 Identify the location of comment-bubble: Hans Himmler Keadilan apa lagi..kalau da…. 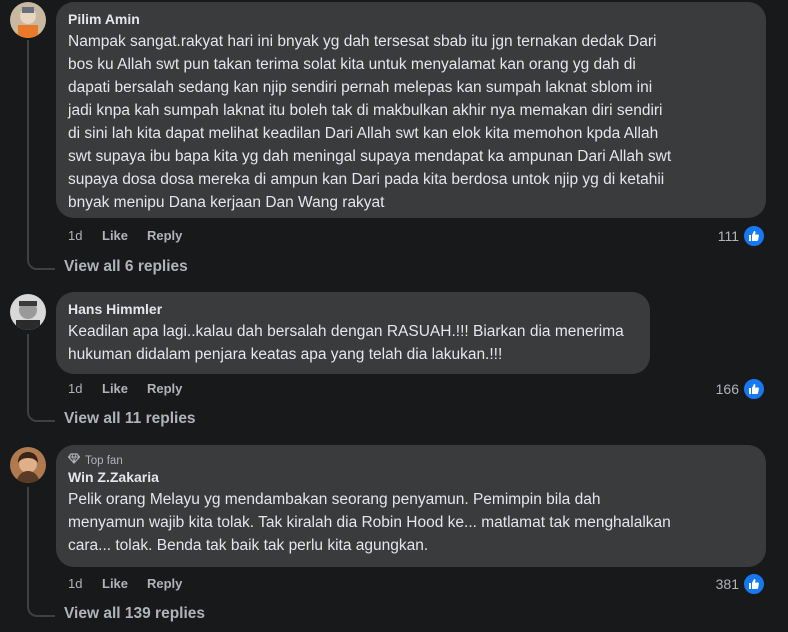
(353, 333).